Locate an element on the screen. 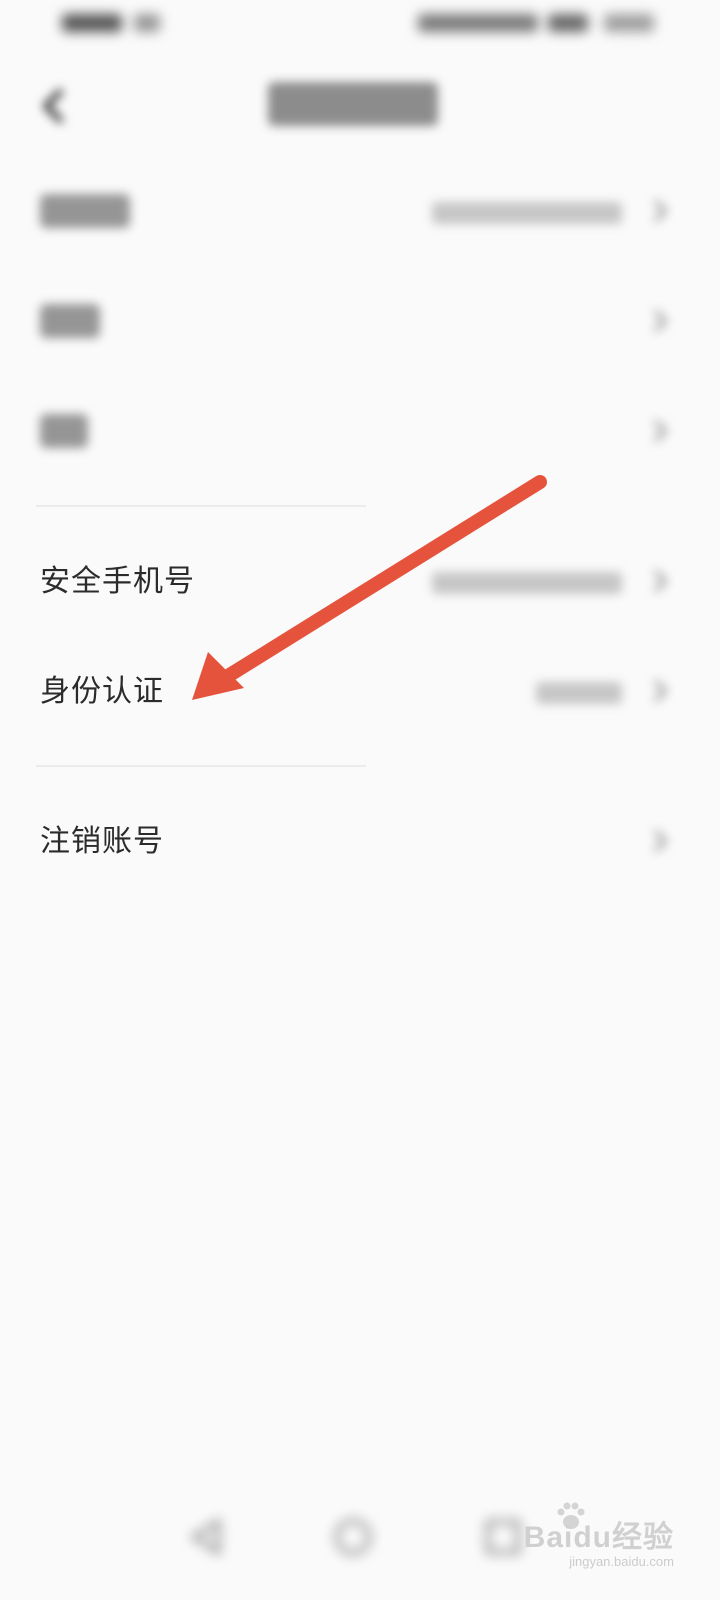  status-icons is located at coordinates (538, 23).